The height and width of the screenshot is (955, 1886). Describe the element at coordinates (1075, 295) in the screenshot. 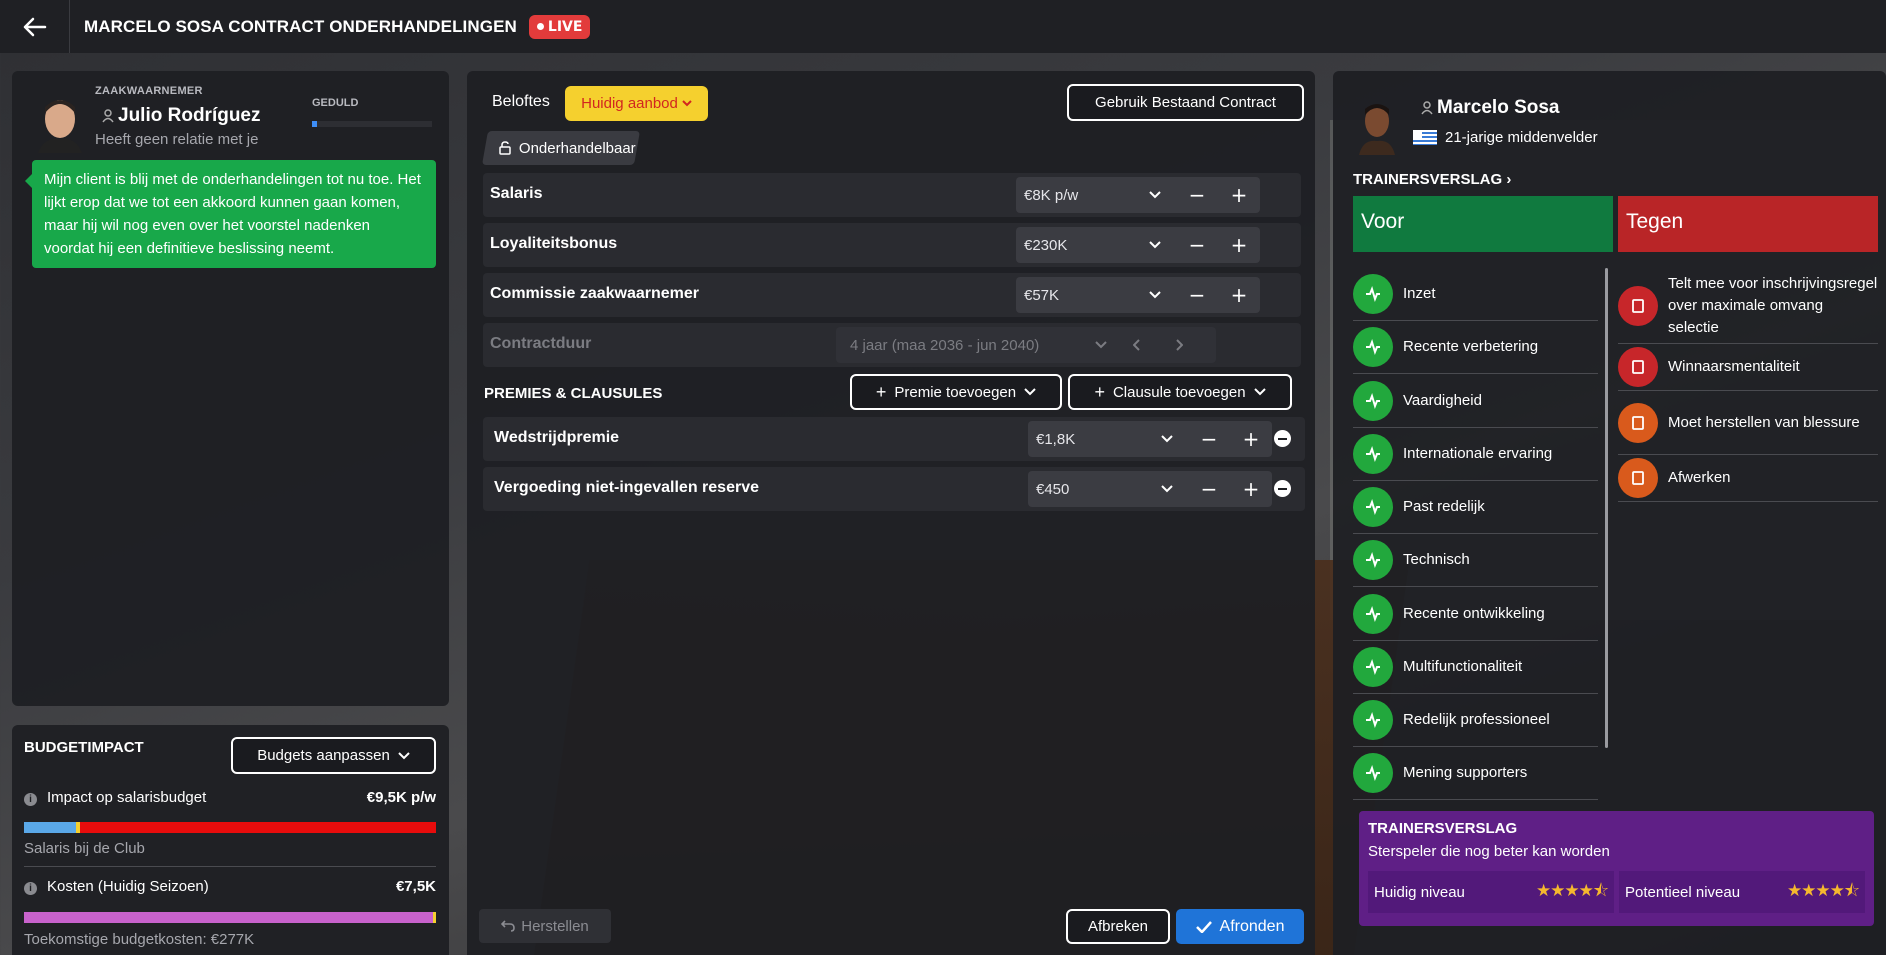

I see `agent-fee-input: €57K` at that location.